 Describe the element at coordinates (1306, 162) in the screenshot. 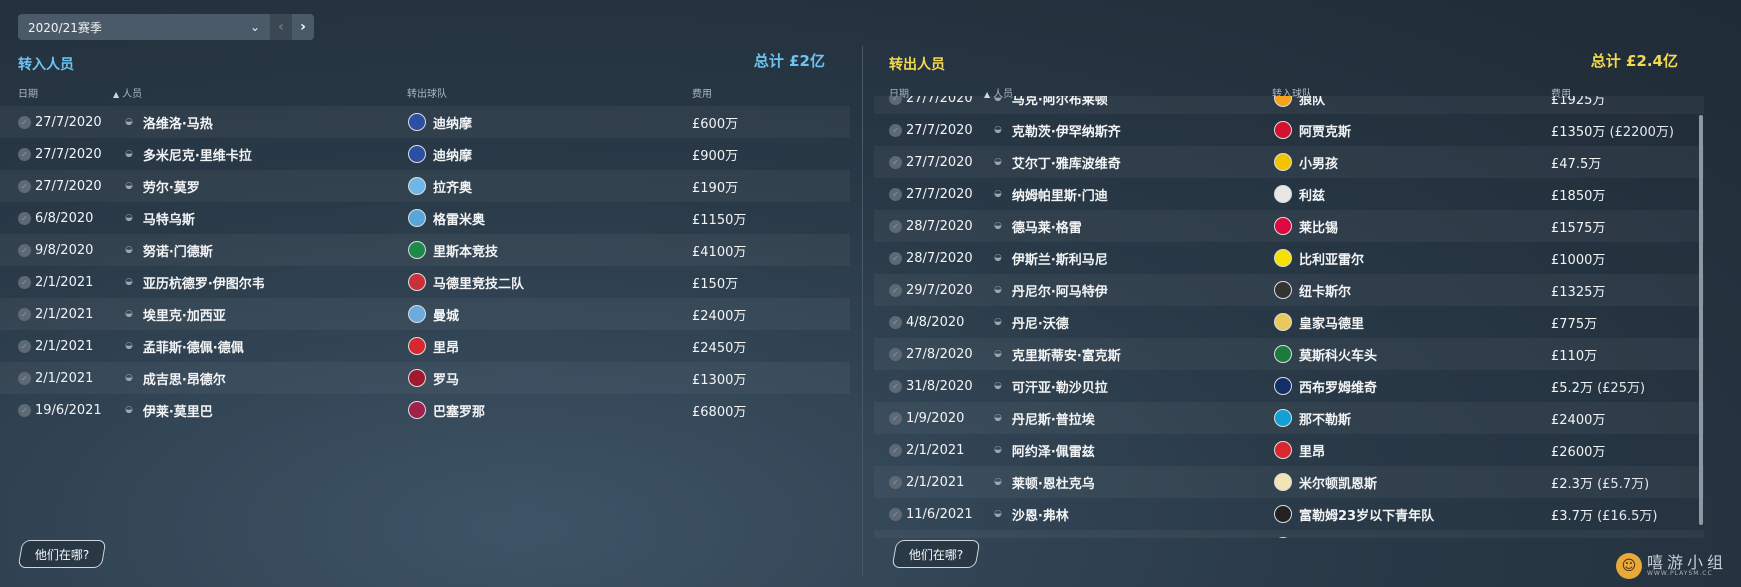

I see `club-cell: 小男孩` at that location.